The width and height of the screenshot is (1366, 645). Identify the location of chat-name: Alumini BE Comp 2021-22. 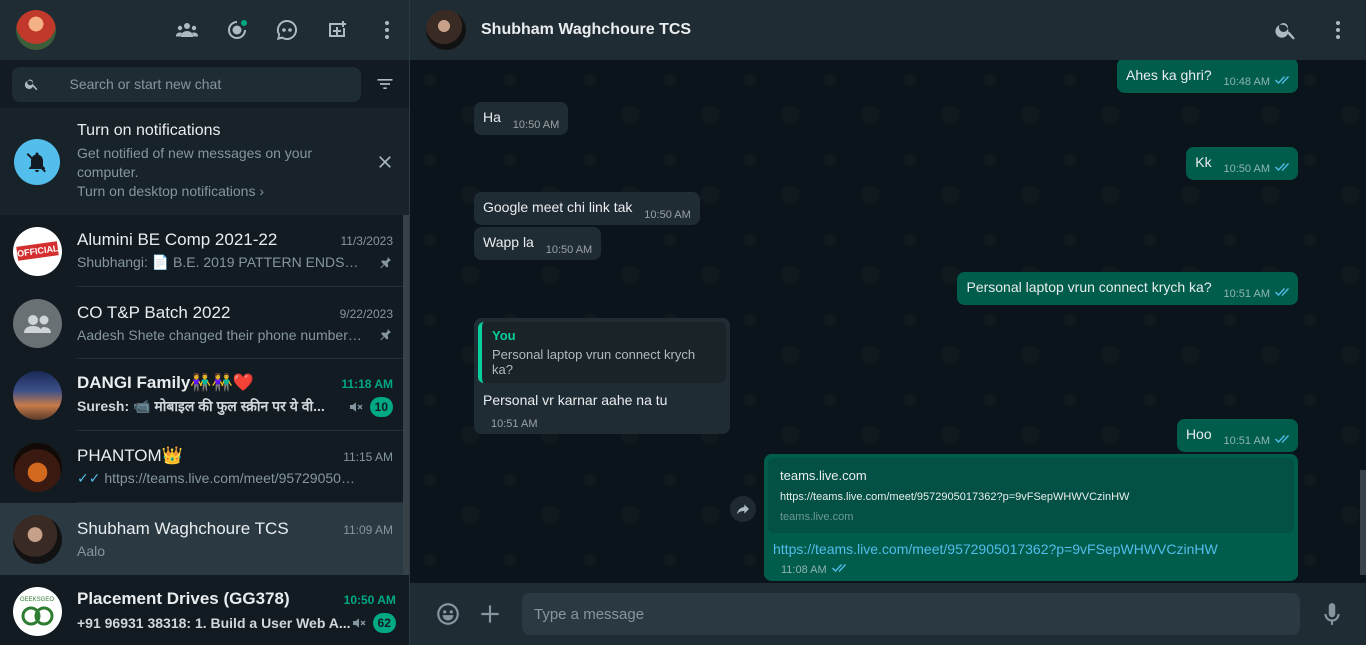
(177, 239).